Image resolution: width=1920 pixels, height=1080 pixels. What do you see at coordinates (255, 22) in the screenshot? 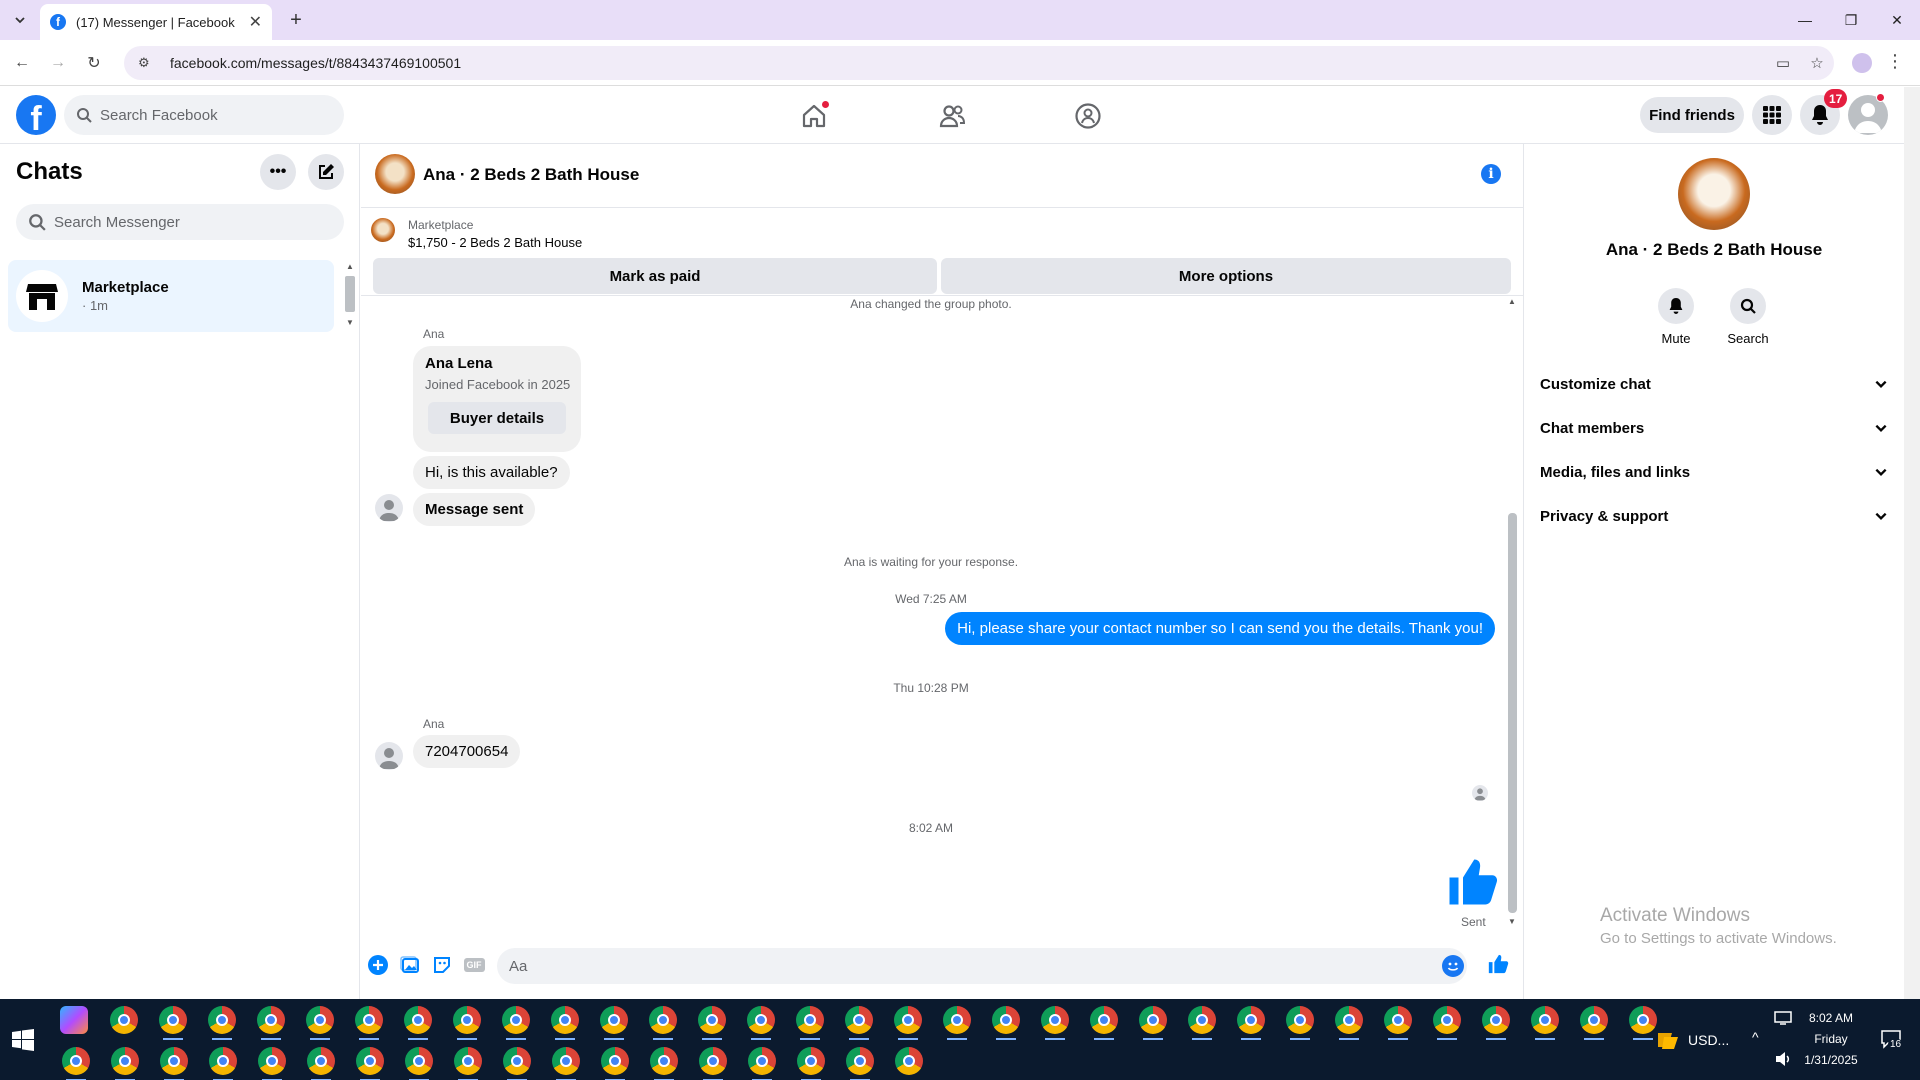
I see `close-tab-icon: ✕` at bounding box center [255, 22].